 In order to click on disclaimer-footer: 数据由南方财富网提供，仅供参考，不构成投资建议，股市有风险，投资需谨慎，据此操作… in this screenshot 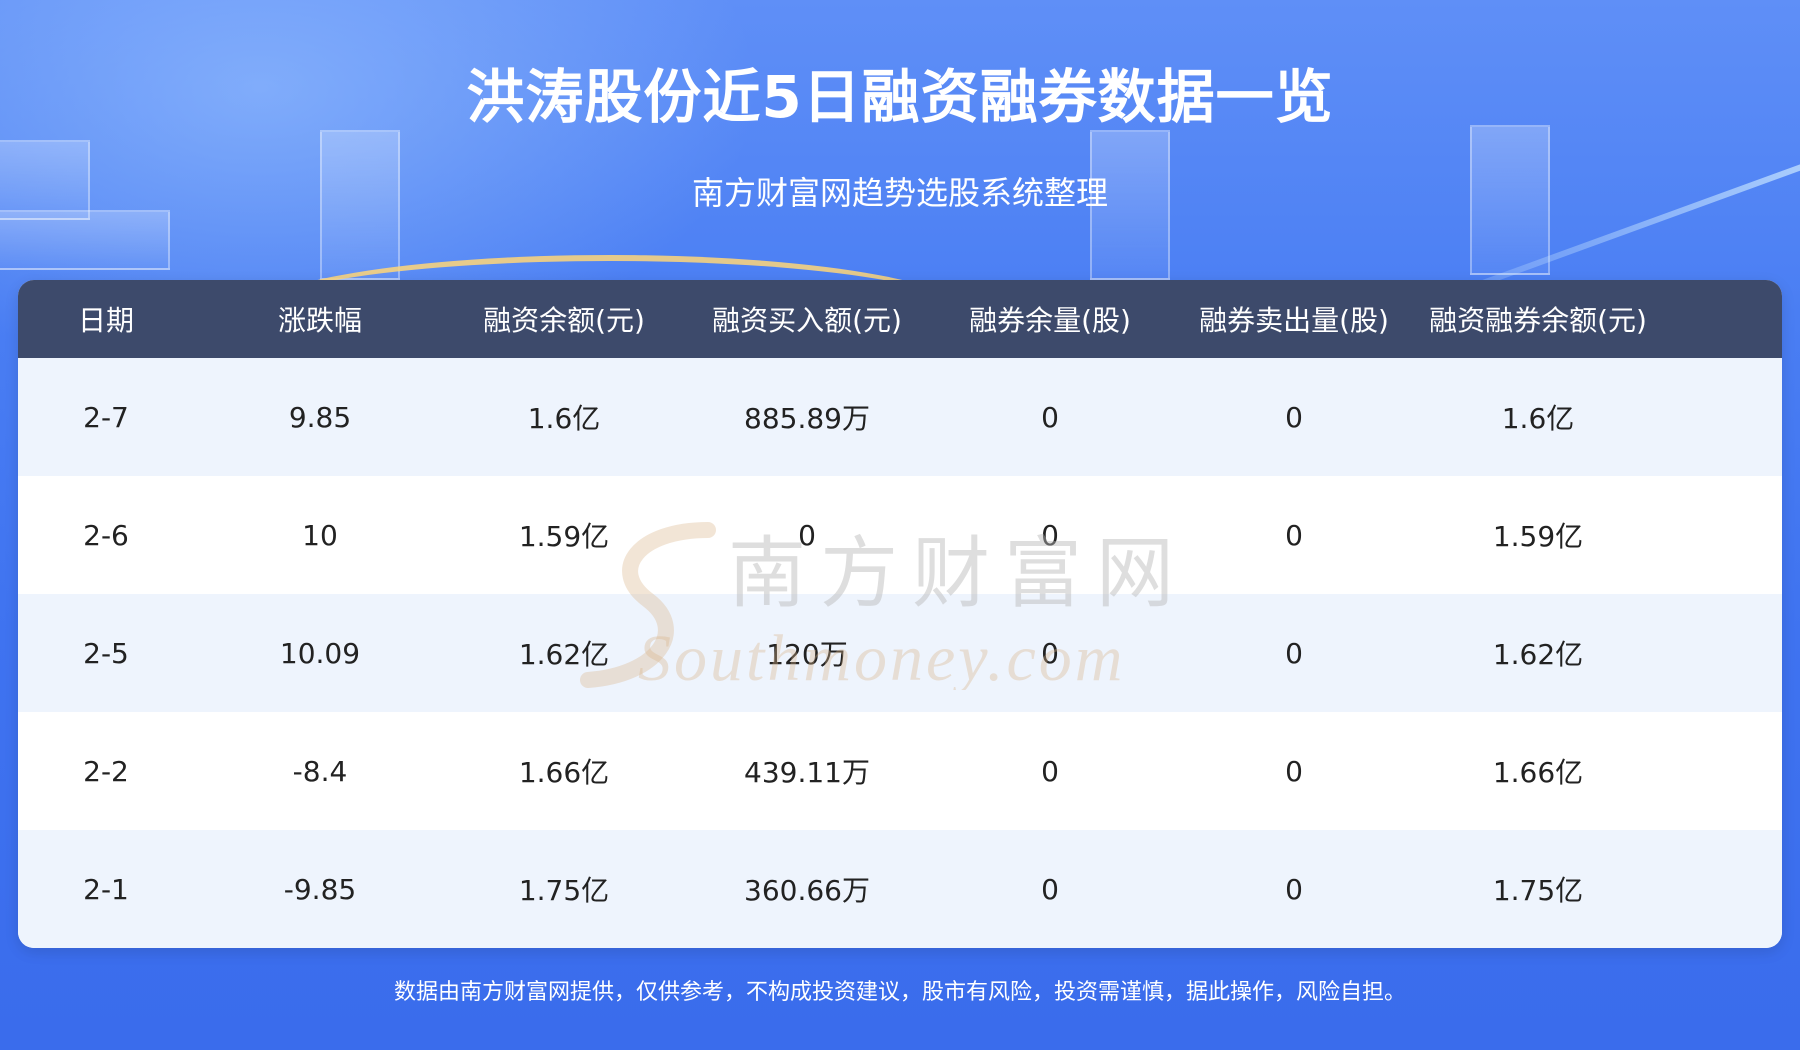, I will do `click(899, 992)`.